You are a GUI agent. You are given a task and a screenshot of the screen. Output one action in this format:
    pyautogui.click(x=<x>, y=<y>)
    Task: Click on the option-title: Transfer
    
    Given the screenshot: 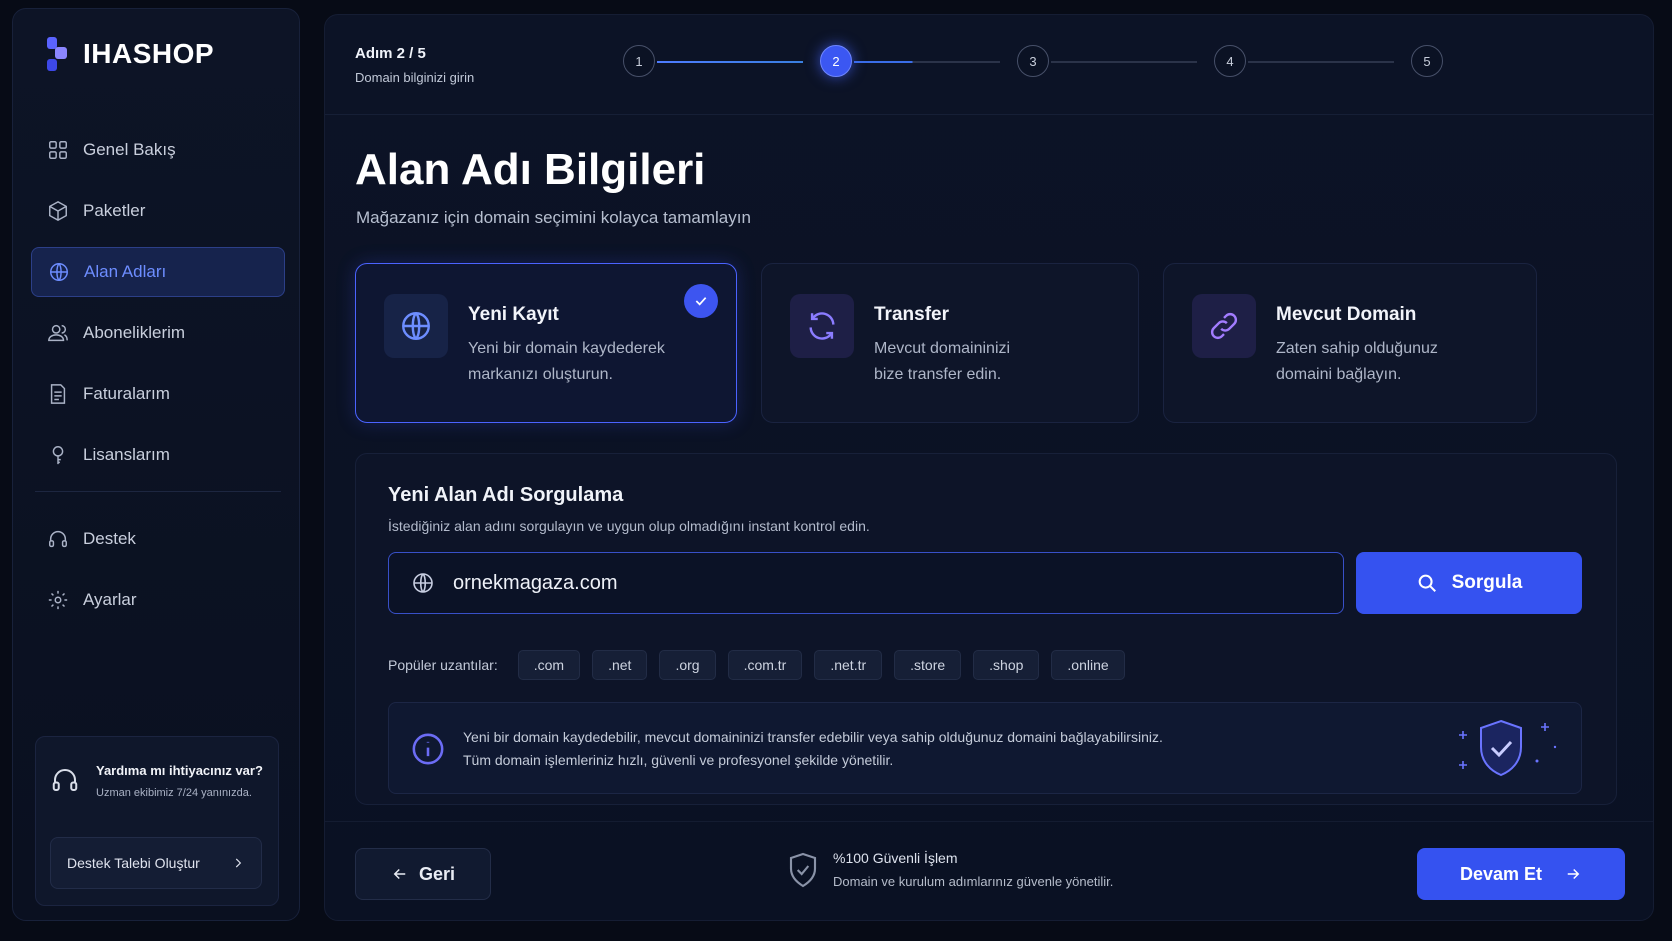 What is the action you would take?
    pyautogui.click(x=911, y=314)
    